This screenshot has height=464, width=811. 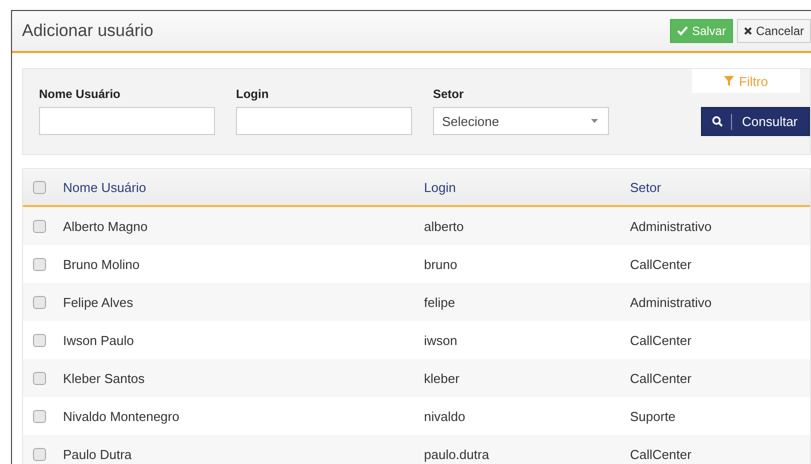 I want to click on check-icon, so click(x=682, y=31).